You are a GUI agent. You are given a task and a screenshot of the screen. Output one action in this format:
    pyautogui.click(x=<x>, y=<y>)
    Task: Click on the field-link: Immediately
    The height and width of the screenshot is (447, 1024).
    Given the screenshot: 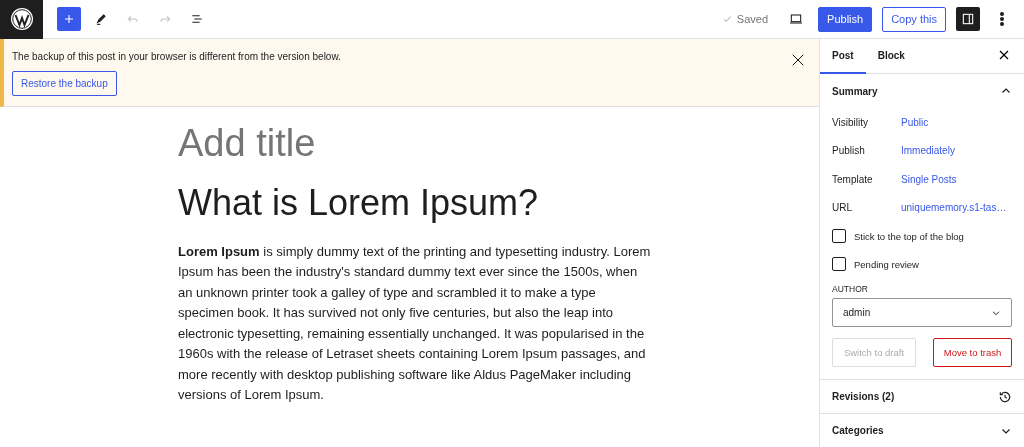 What is the action you would take?
    pyautogui.click(x=928, y=151)
    